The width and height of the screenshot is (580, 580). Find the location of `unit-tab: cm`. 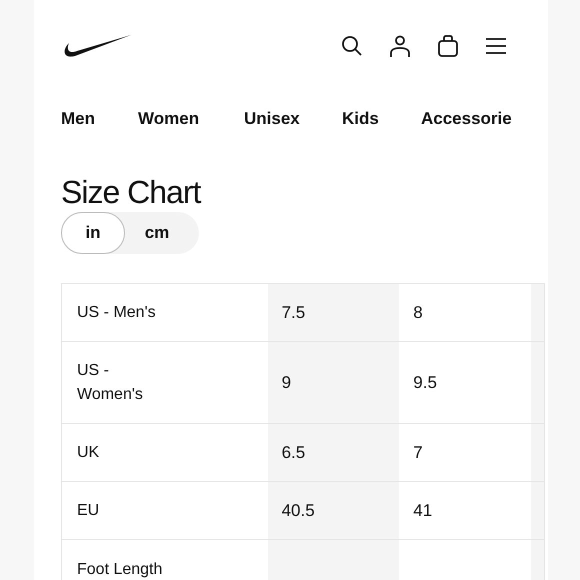

unit-tab: cm is located at coordinates (157, 233).